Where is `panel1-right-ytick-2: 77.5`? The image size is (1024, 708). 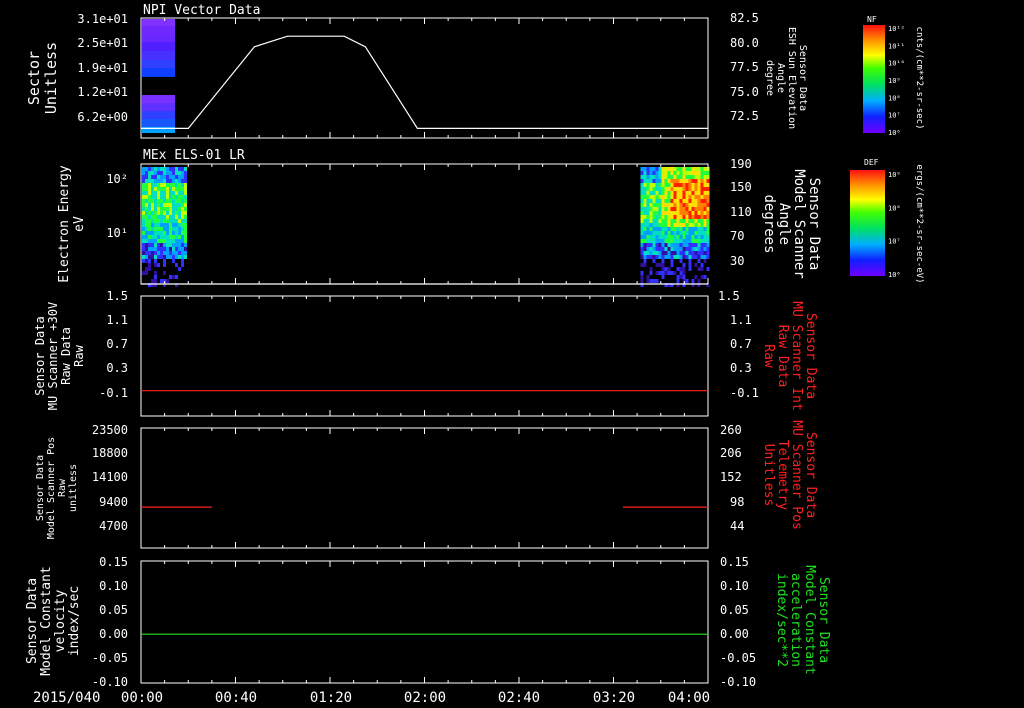 panel1-right-ytick-2: 77.5 is located at coordinates (744, 67).